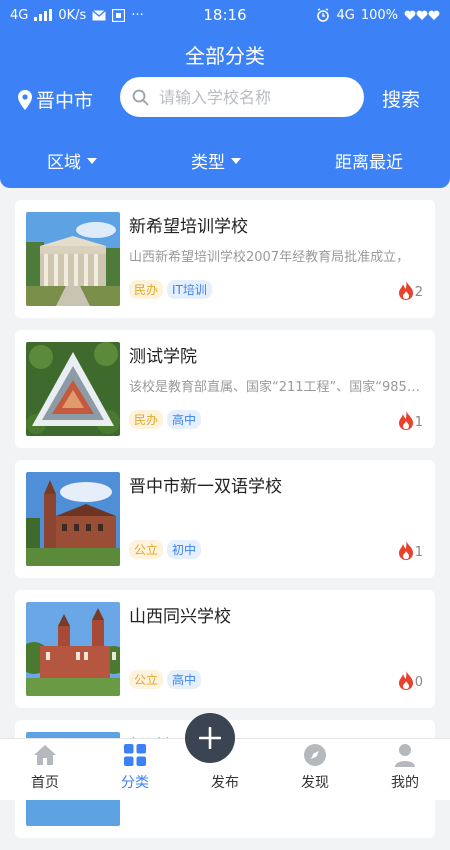 This screenshot has height=850, width=450. Describe the element at coordinates (225, 519) in the screenshot. I see `school-card: 晋中市新一双语学校 公立 初中 1` at that location.